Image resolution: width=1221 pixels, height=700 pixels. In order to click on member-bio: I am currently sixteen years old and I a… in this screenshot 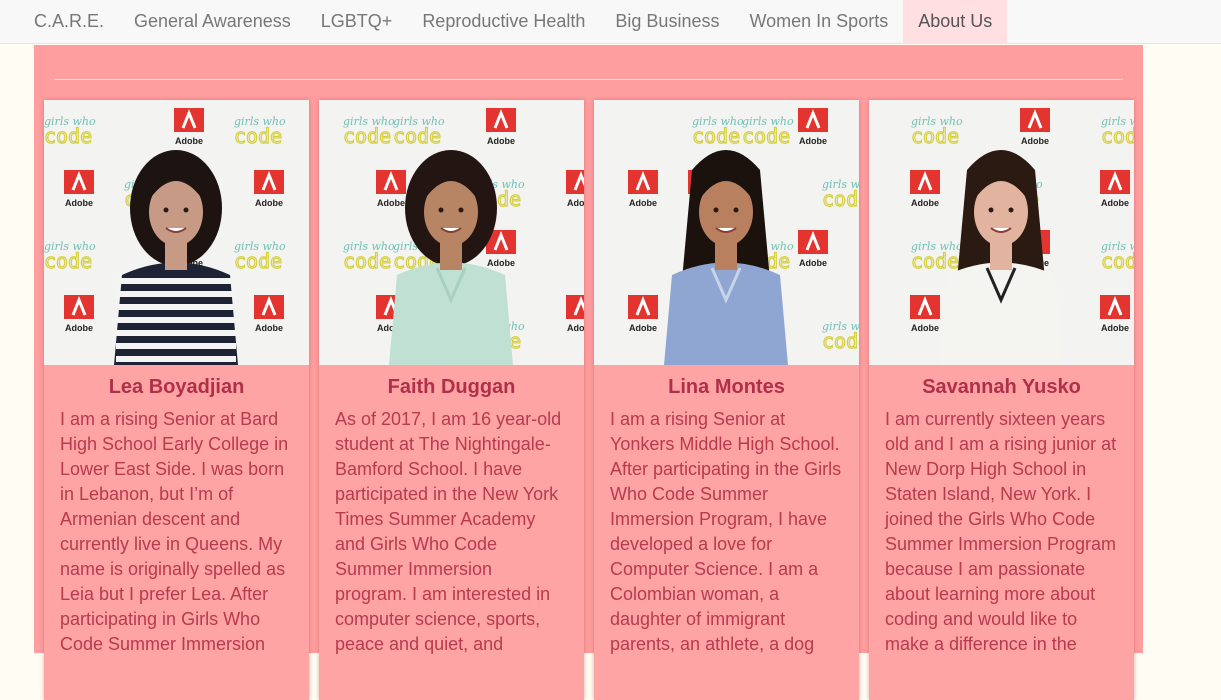, I will do `click(1001, 531)`.